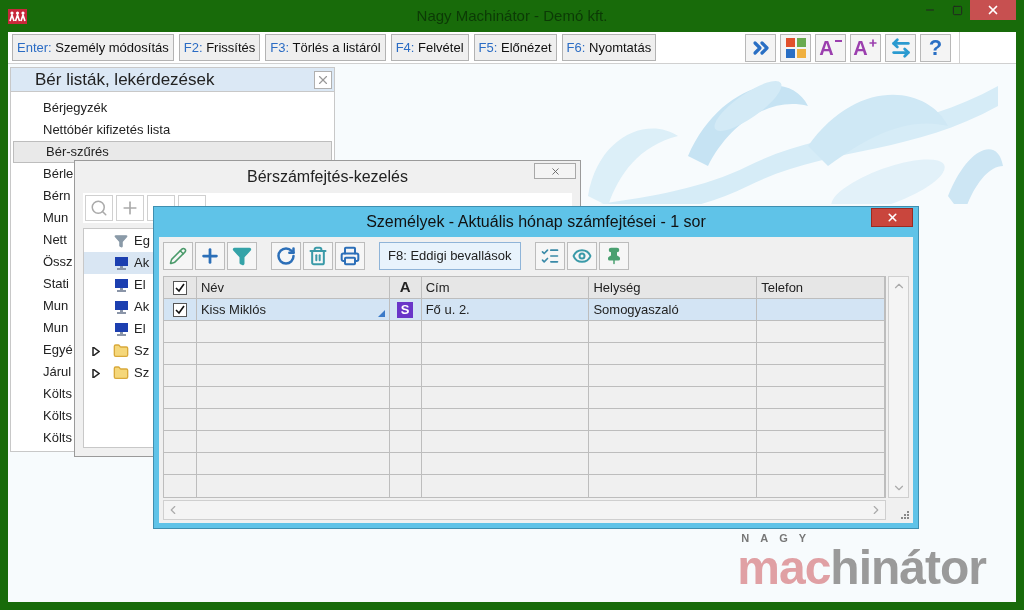  I want to click on status-badge: S, so click(405, 309).